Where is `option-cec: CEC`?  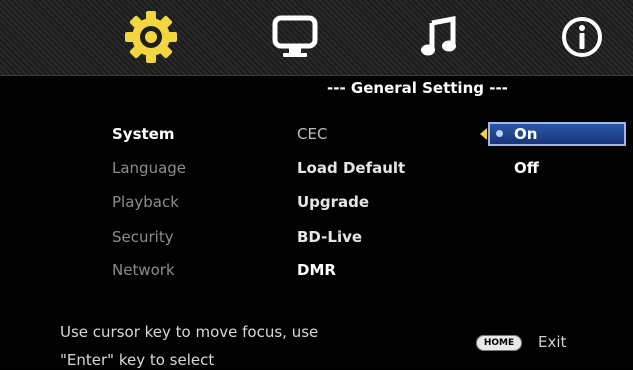
option-cec: CEC is located at coordinates (312, 134).